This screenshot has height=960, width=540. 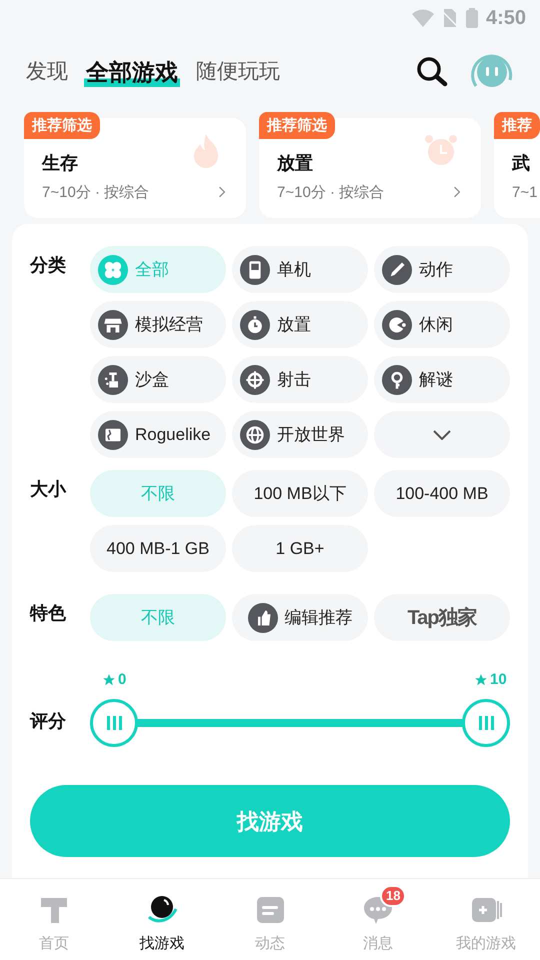 I want to click on chevron-down-icon, so click(x=442, y=435).